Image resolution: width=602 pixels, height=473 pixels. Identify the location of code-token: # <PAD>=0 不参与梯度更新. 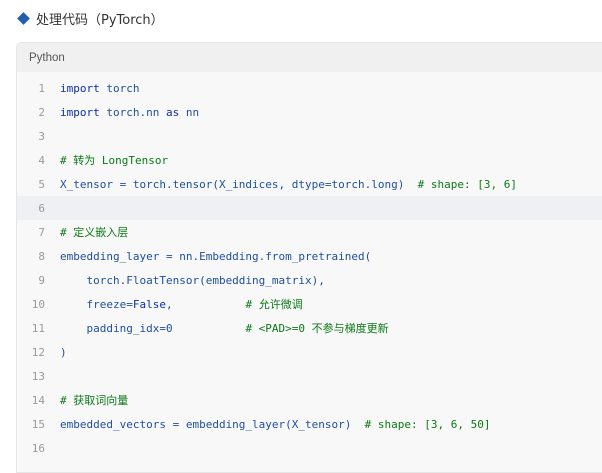
(317, 328).